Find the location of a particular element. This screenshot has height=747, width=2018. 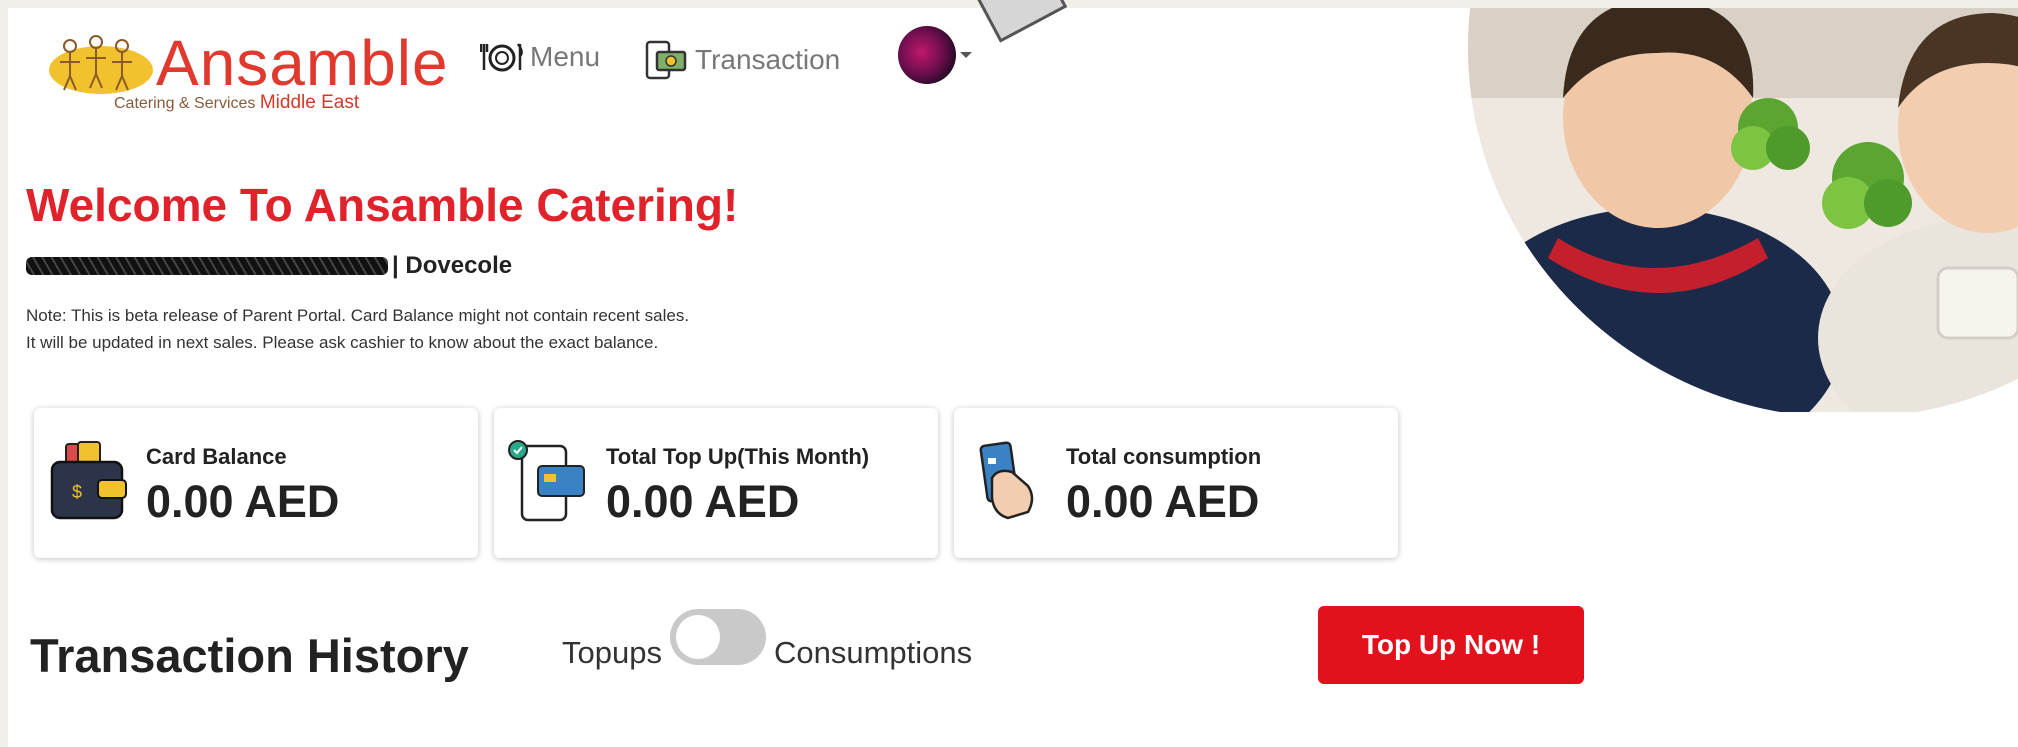

brand-tagline: Catering & Services Middle East is located at coordinates (236, 103).